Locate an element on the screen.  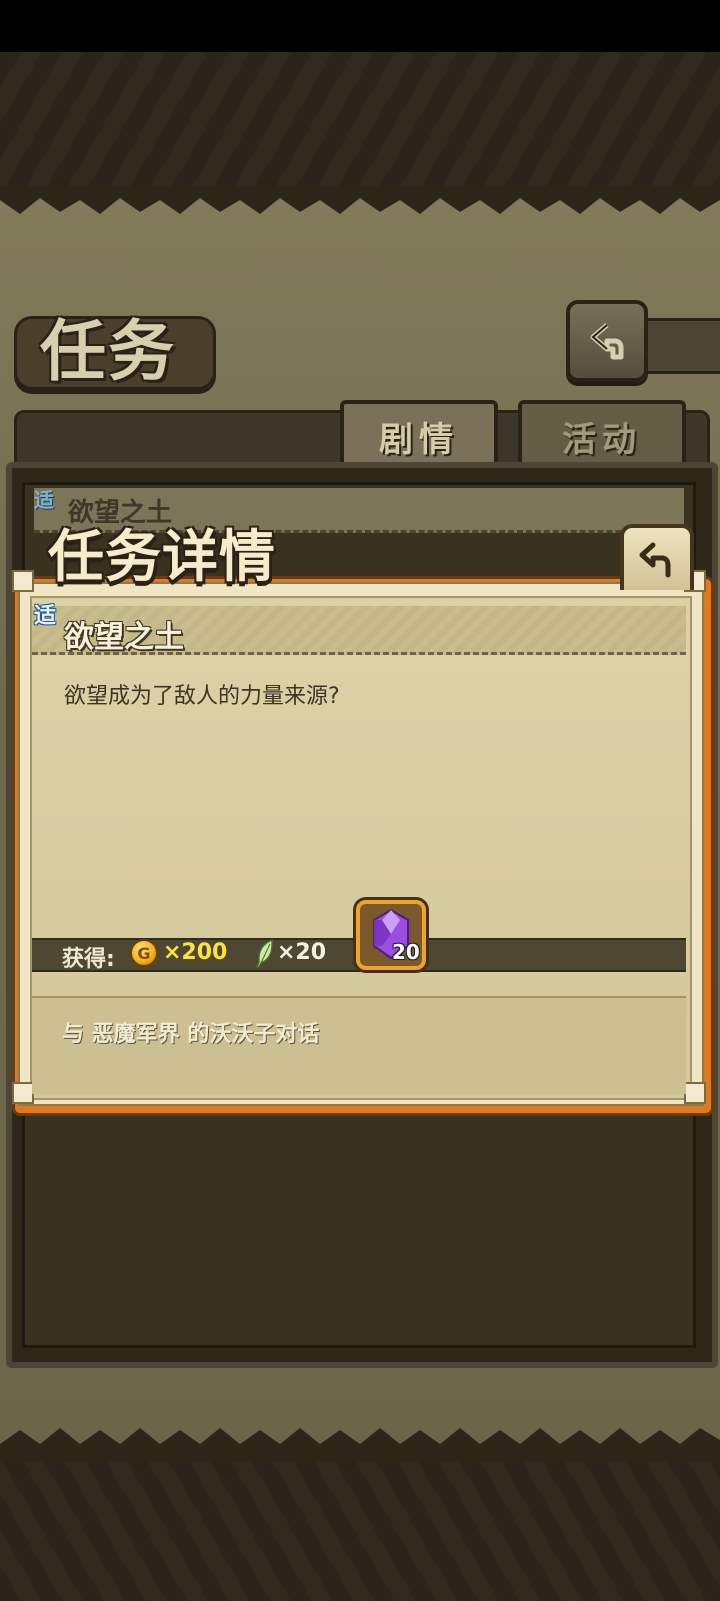
background-map-bottom is located at coordinates (360, 1530).